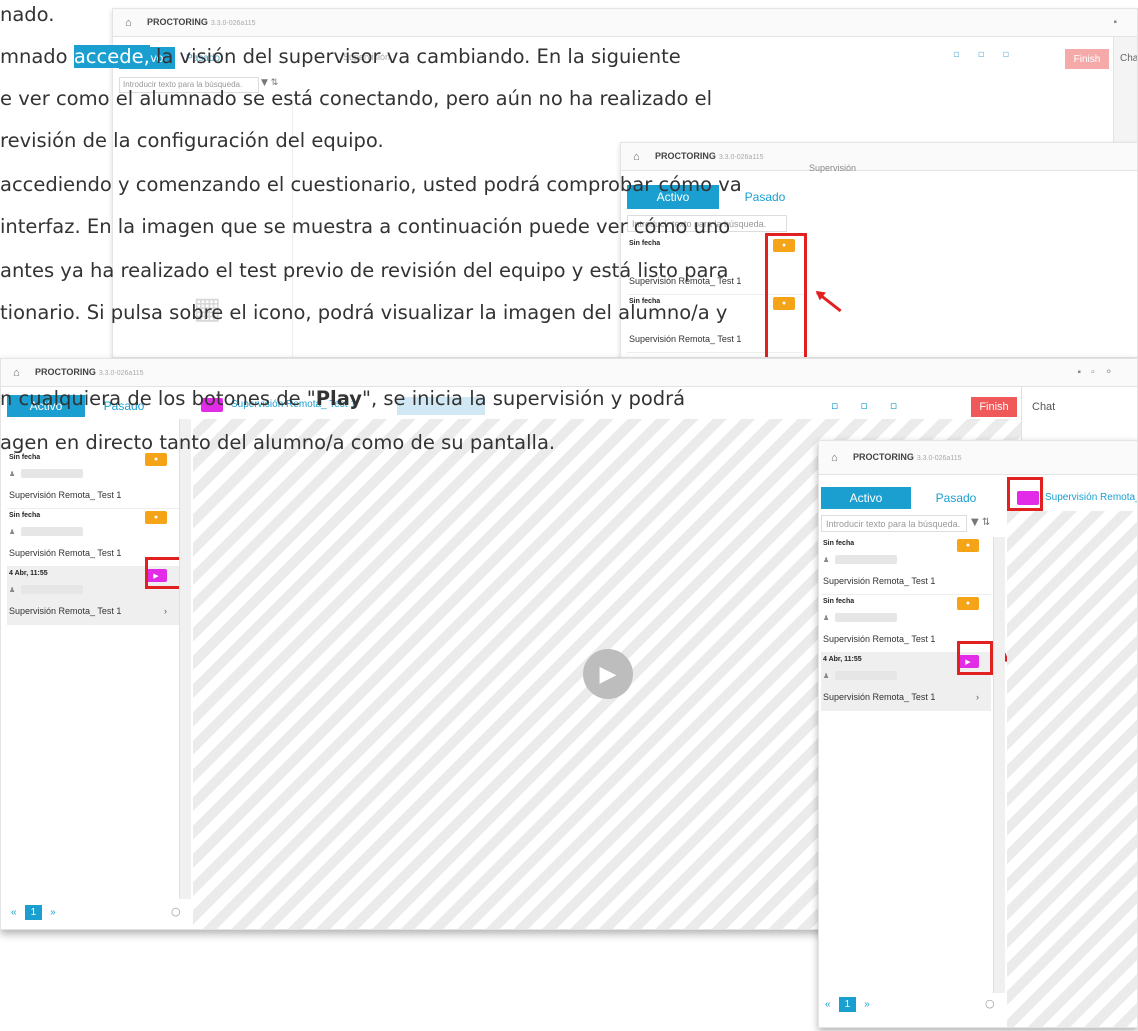 The width and height of the screenshot is (1138, 1031). What do you see at coordinates (829, 302) in the screenshot?
I see `annotation-arrow` at bounding box center [829, 302].